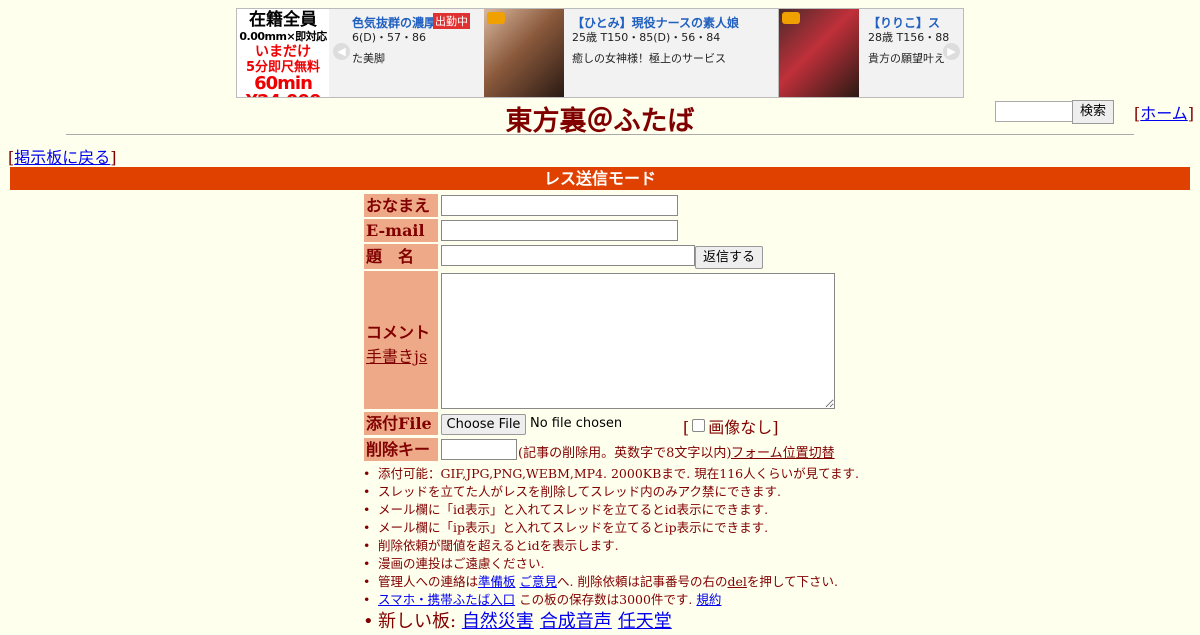  Describe the element at coordinates (576, 423) in the screenshot. I see `file-status-text: No file chosen` at that location.